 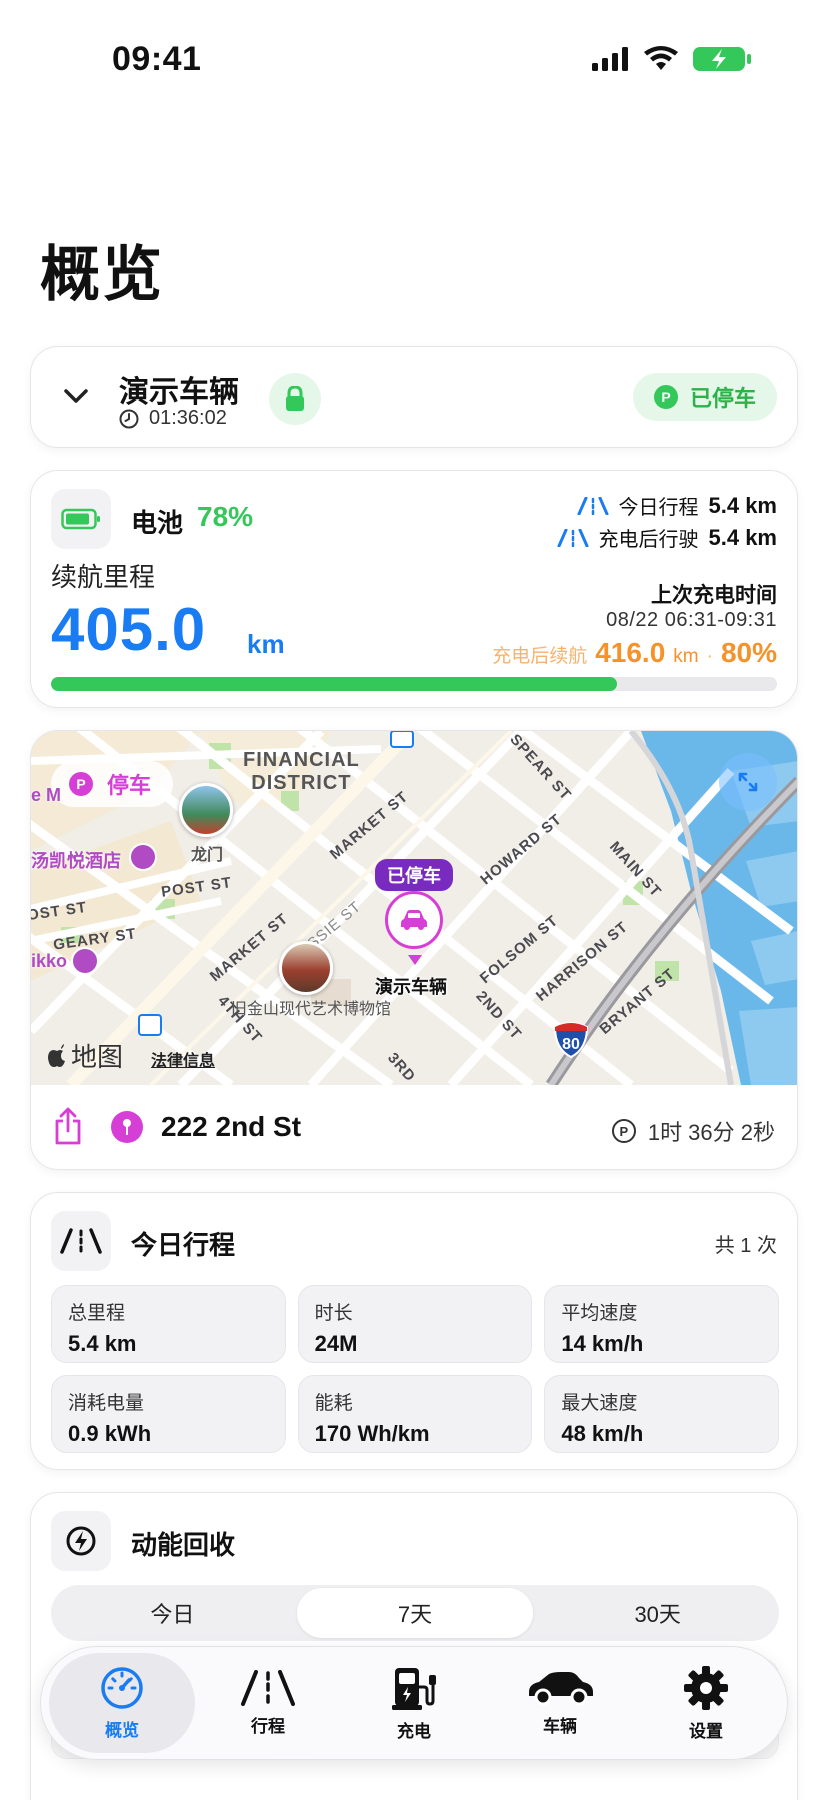 What do you see at coordinates (81, 1241) in the screenshot?
I see `trips-icon-box` at bounding box center [81, 1241].